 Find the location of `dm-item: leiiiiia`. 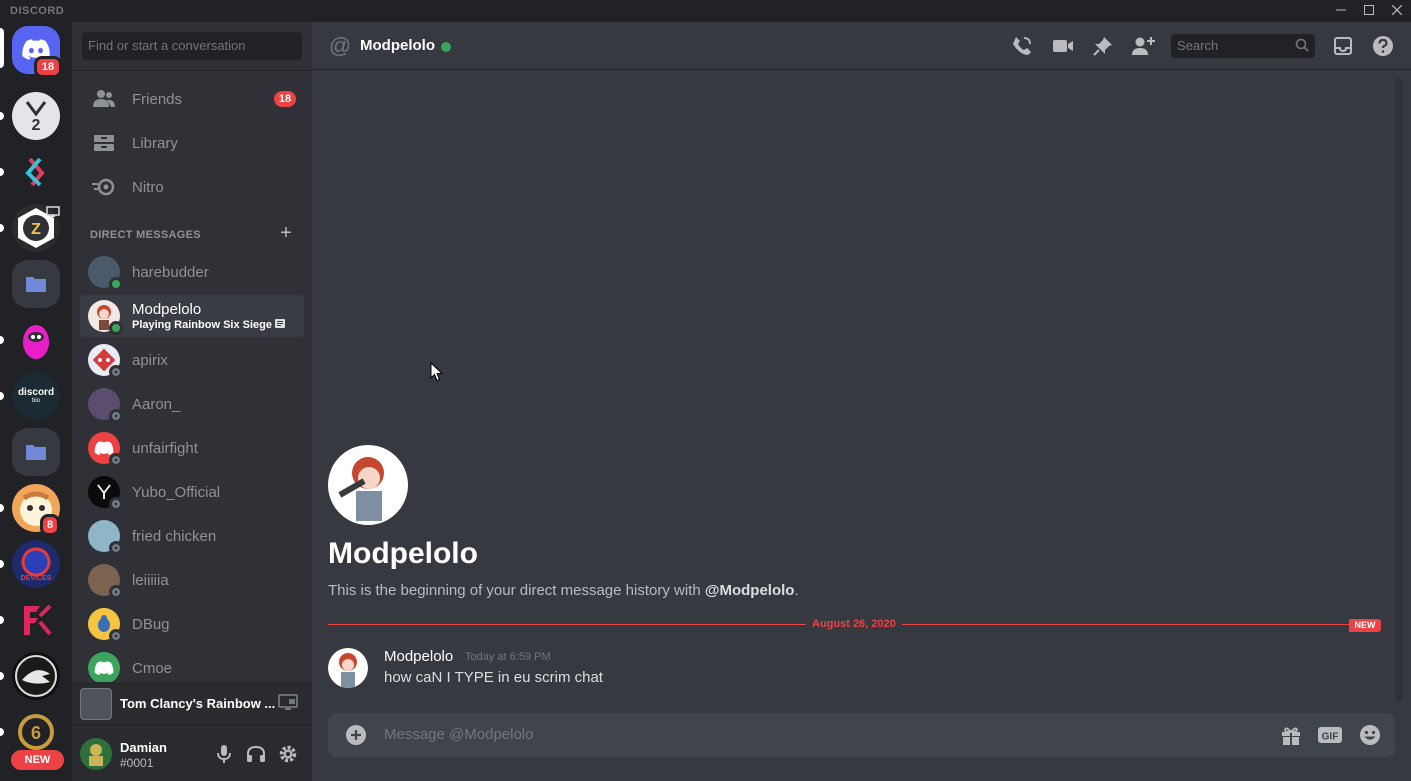

dm-item: leiiiiia is located at coordinates (192, 580).